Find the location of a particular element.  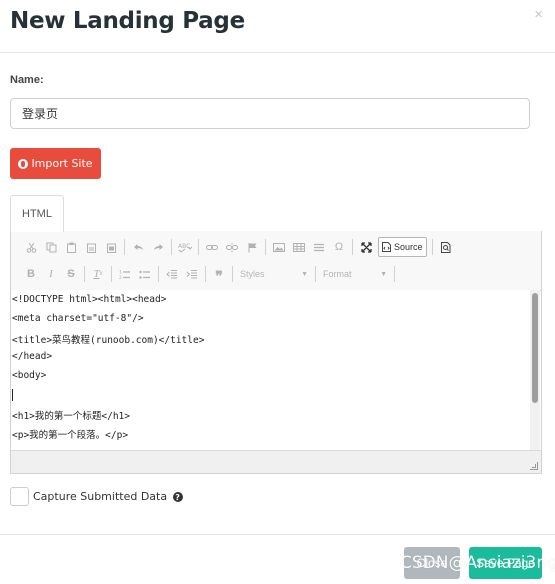

toolbar-row-1: ABC Ω Source is located at coordinates (238, 247).